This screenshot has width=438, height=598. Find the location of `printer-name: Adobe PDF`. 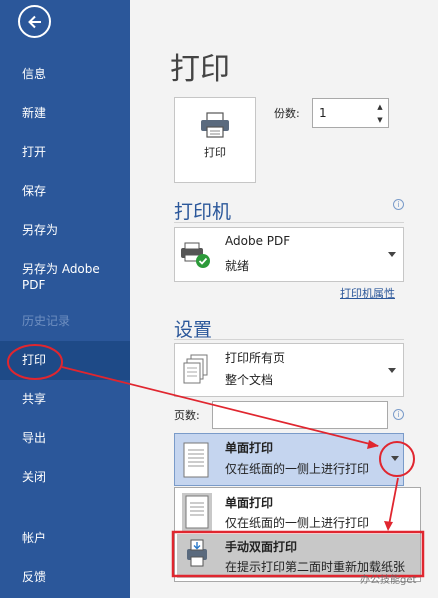

printer-name: Adobe PDF is located at coordinates (258, 241).